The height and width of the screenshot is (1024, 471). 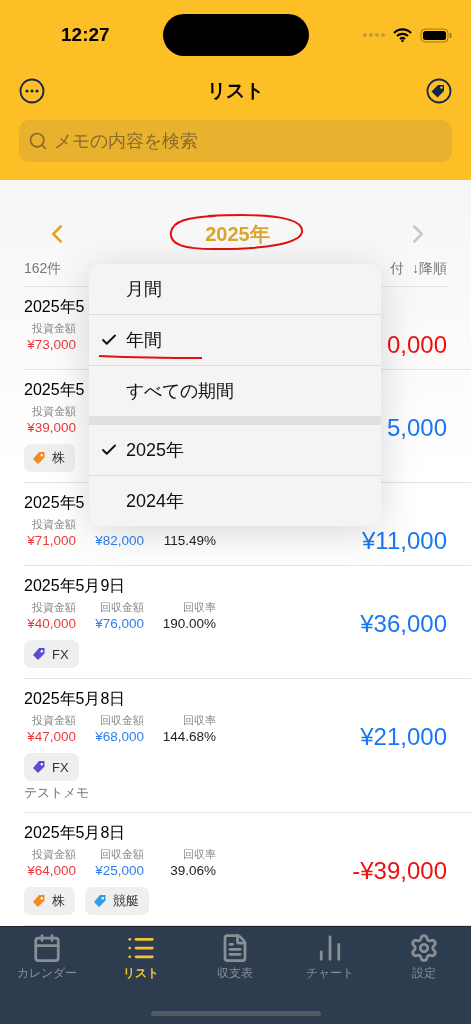 I want to click on metric-value: ¥64,000, so click(x=51, y=870).